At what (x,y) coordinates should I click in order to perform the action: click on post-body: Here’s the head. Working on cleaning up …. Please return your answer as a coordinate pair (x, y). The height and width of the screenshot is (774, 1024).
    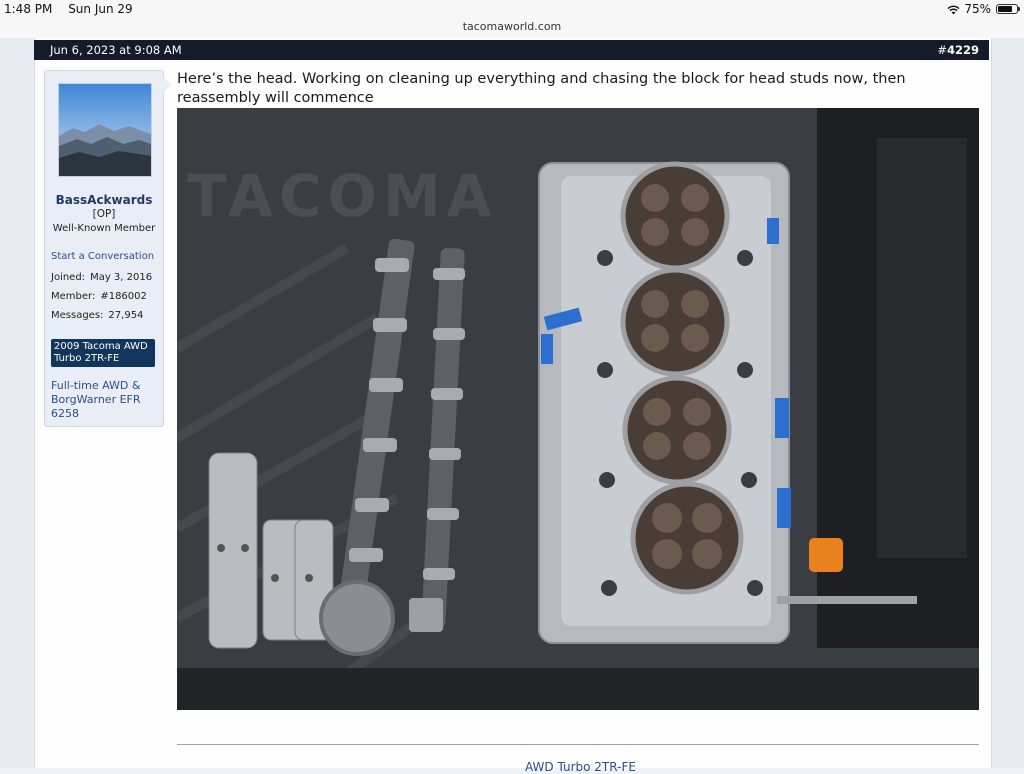
    Looking at the image, I should click on (541, 88).